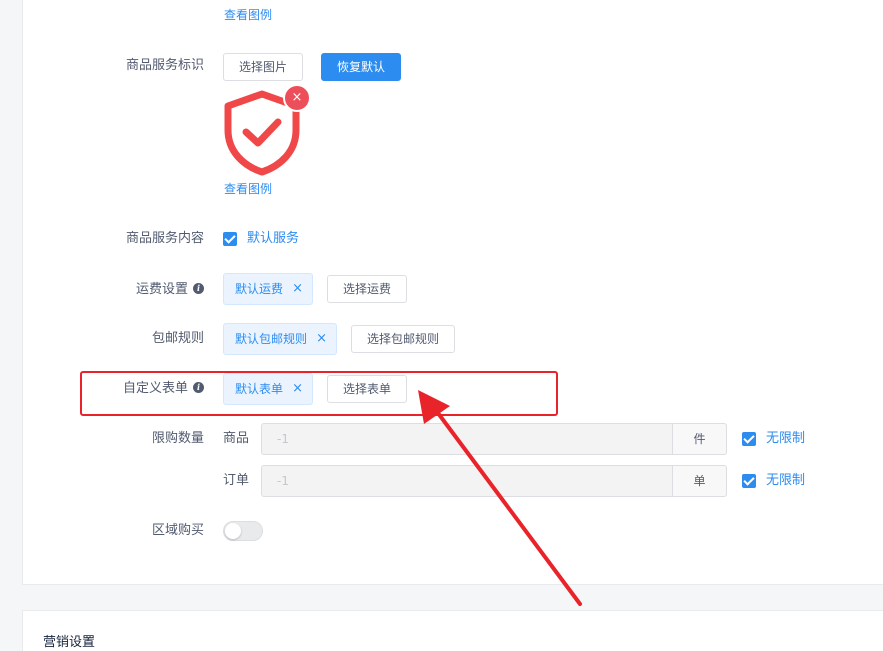  Describe the element at coordinates (700, 439) in the screenshot. I see `product-limit-unit: 件` at that location.